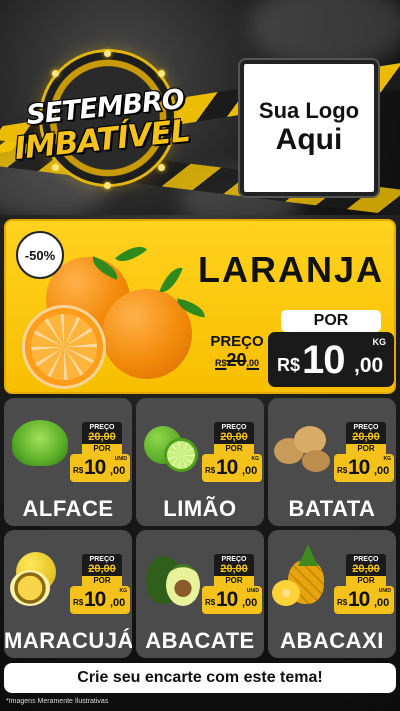  Describe the element at coordinates (57, 701) in the screenshot. I see `footnote: *Imagens Meramente Ilustrativas` at that location.